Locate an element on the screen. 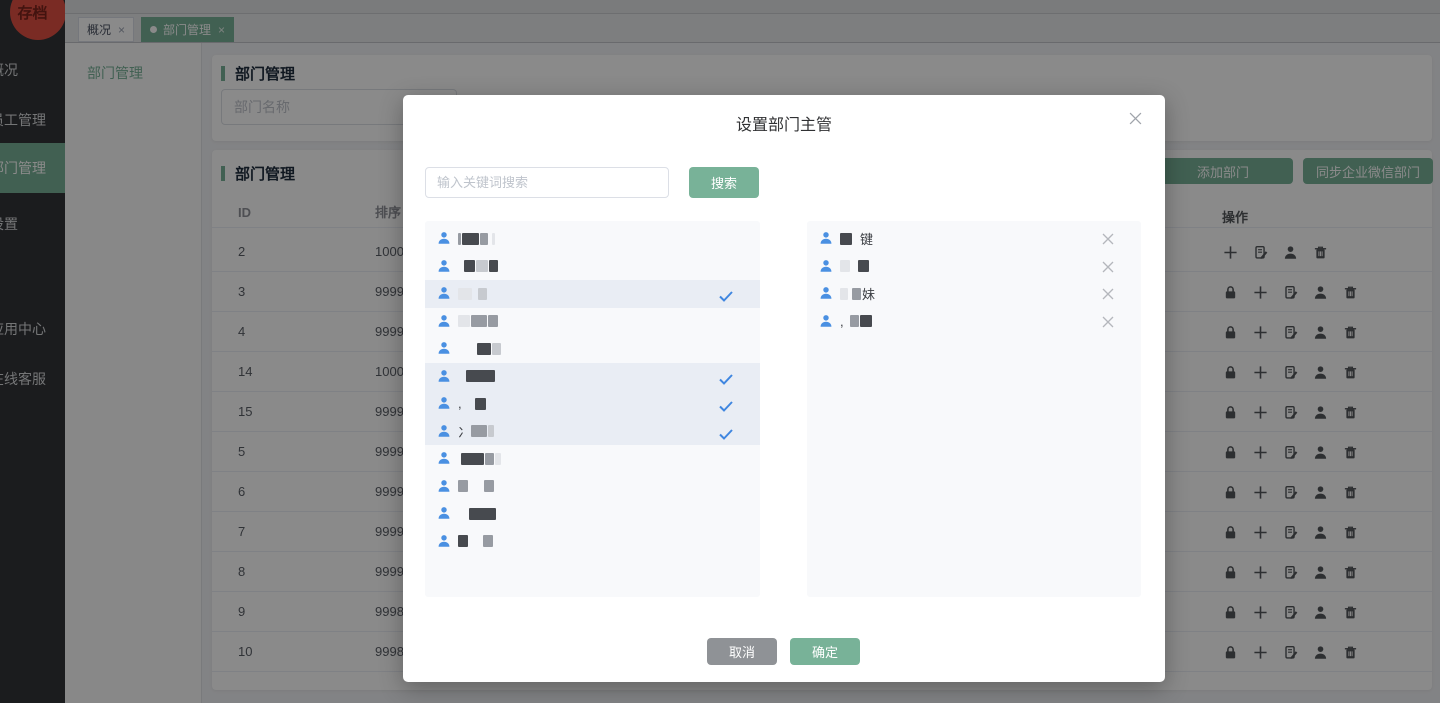 Image resolution: width=1440 pixels, height=703 pixels. user-name-fragment: 键 is located at coordinates (867, 240).